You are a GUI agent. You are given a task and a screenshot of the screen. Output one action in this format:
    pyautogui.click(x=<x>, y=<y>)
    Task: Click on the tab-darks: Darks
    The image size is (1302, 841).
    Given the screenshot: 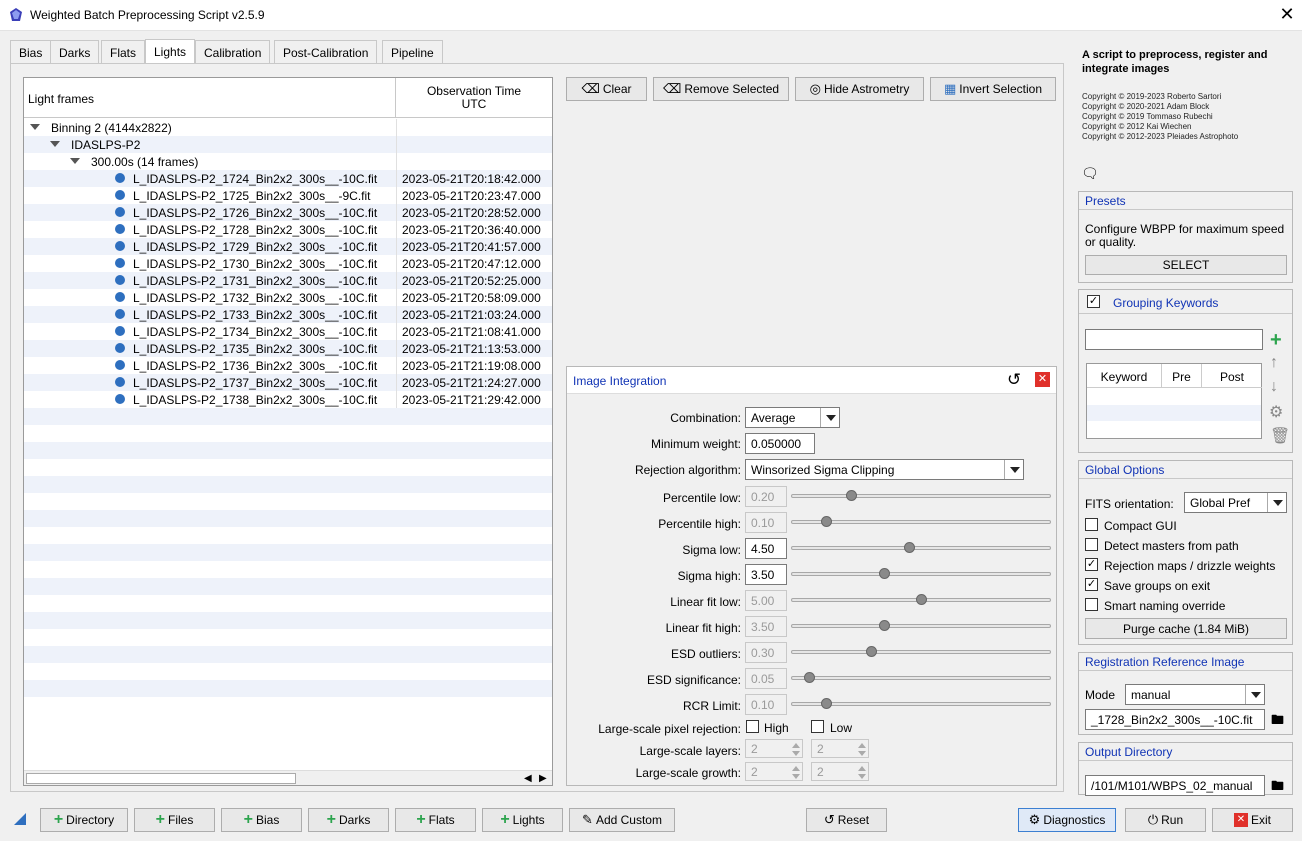 What is the action you would take?
    pyautogui.click(x=75, y=52)
    